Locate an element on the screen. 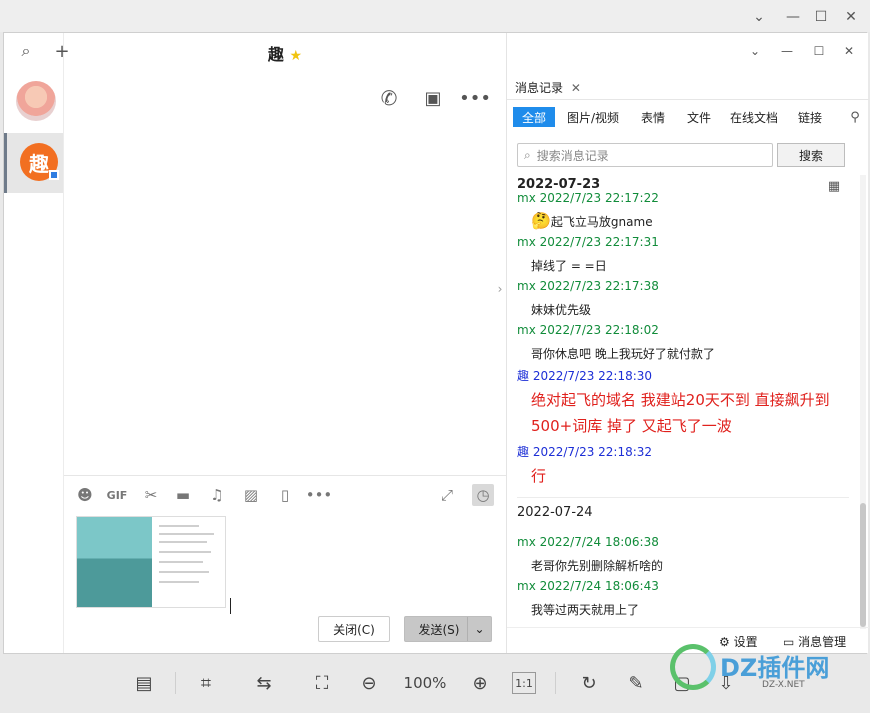 The image size is (870, 713). edit-icon: ✎ is located at coordinates (636, 683).